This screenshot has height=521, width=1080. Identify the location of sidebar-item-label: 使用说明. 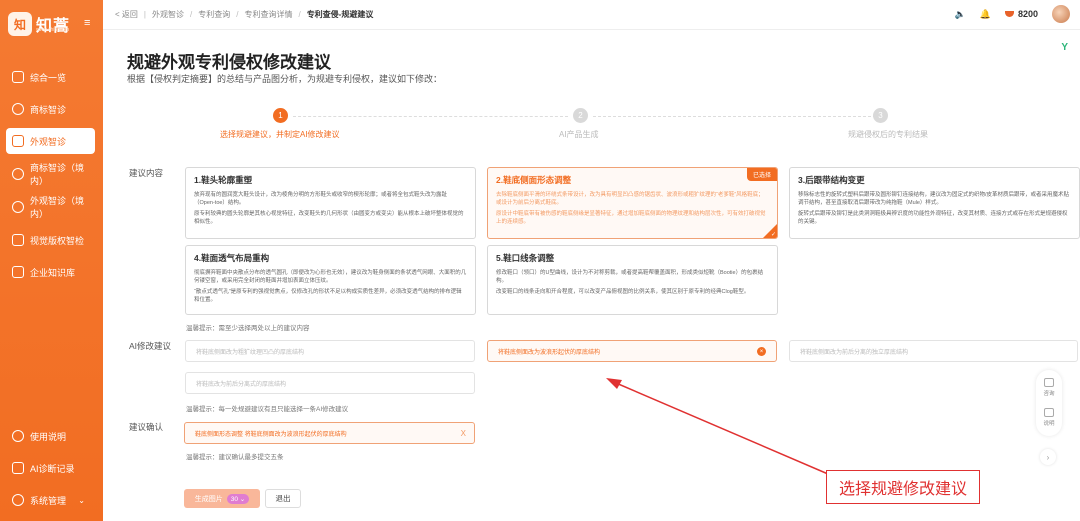
(48, 436).